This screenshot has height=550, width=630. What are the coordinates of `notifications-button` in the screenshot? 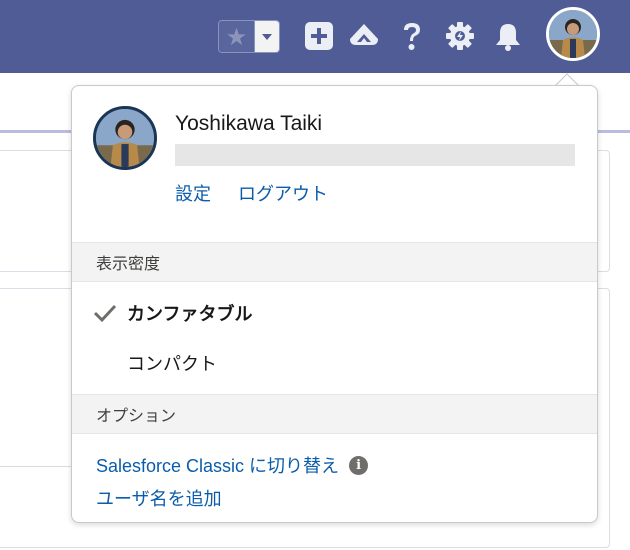 It's located at (508, 36).